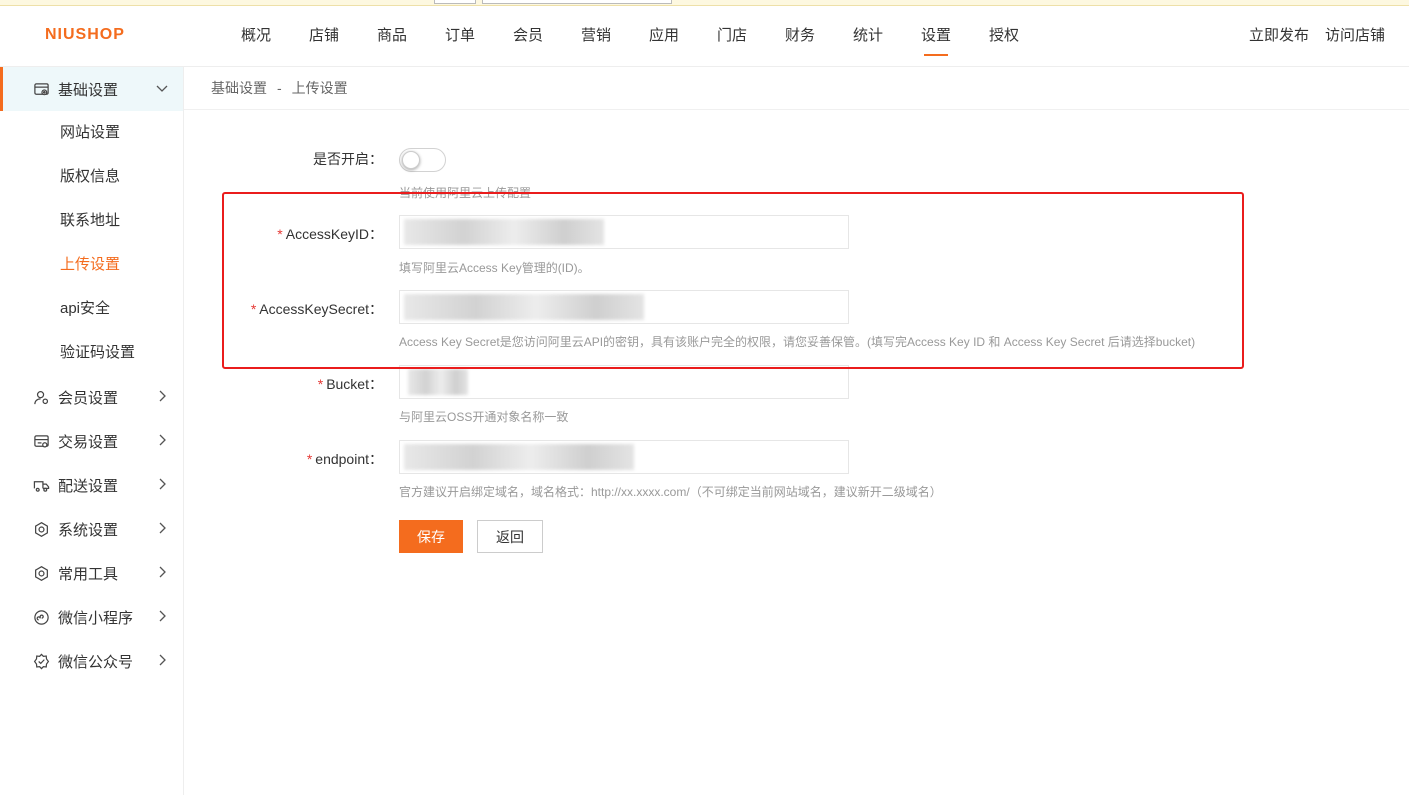  I want to click on bucket-hint: 与阿里云OSS开通对象名称一致, so click(484, 417).